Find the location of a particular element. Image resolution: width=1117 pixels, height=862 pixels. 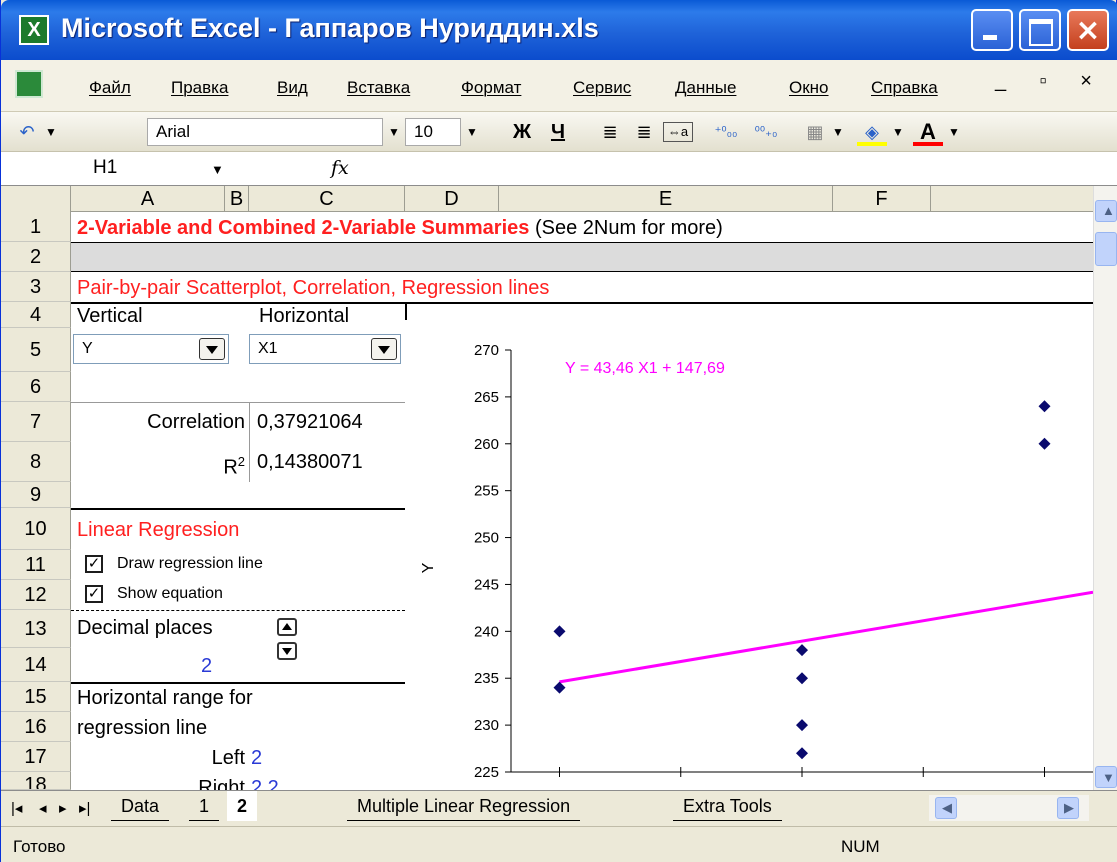

insert-function-icon: fx is located at coordinates (340, 168).